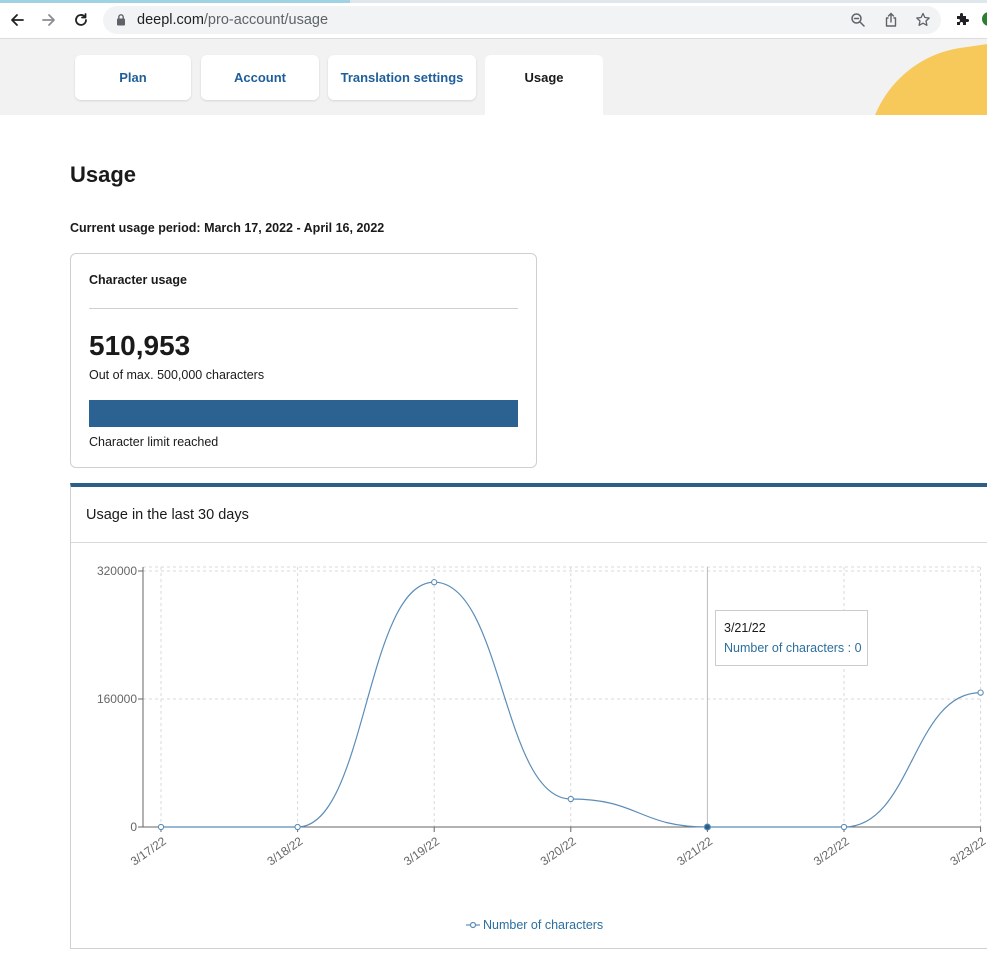 This screenshot has height=961, width=987. Describe the element at coordinates (967, 851) in the screenshot. I see `x-tick-label: 3/23/22` at that location.